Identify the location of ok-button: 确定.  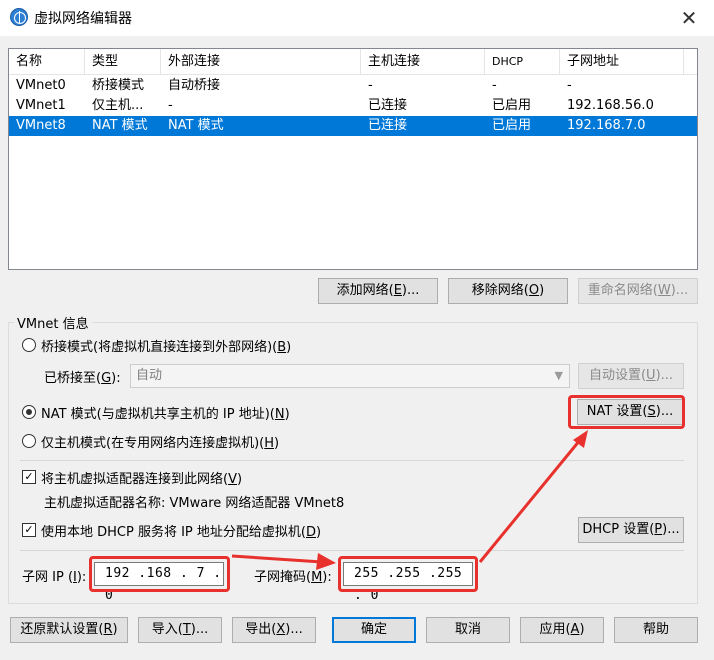
(374, 630).